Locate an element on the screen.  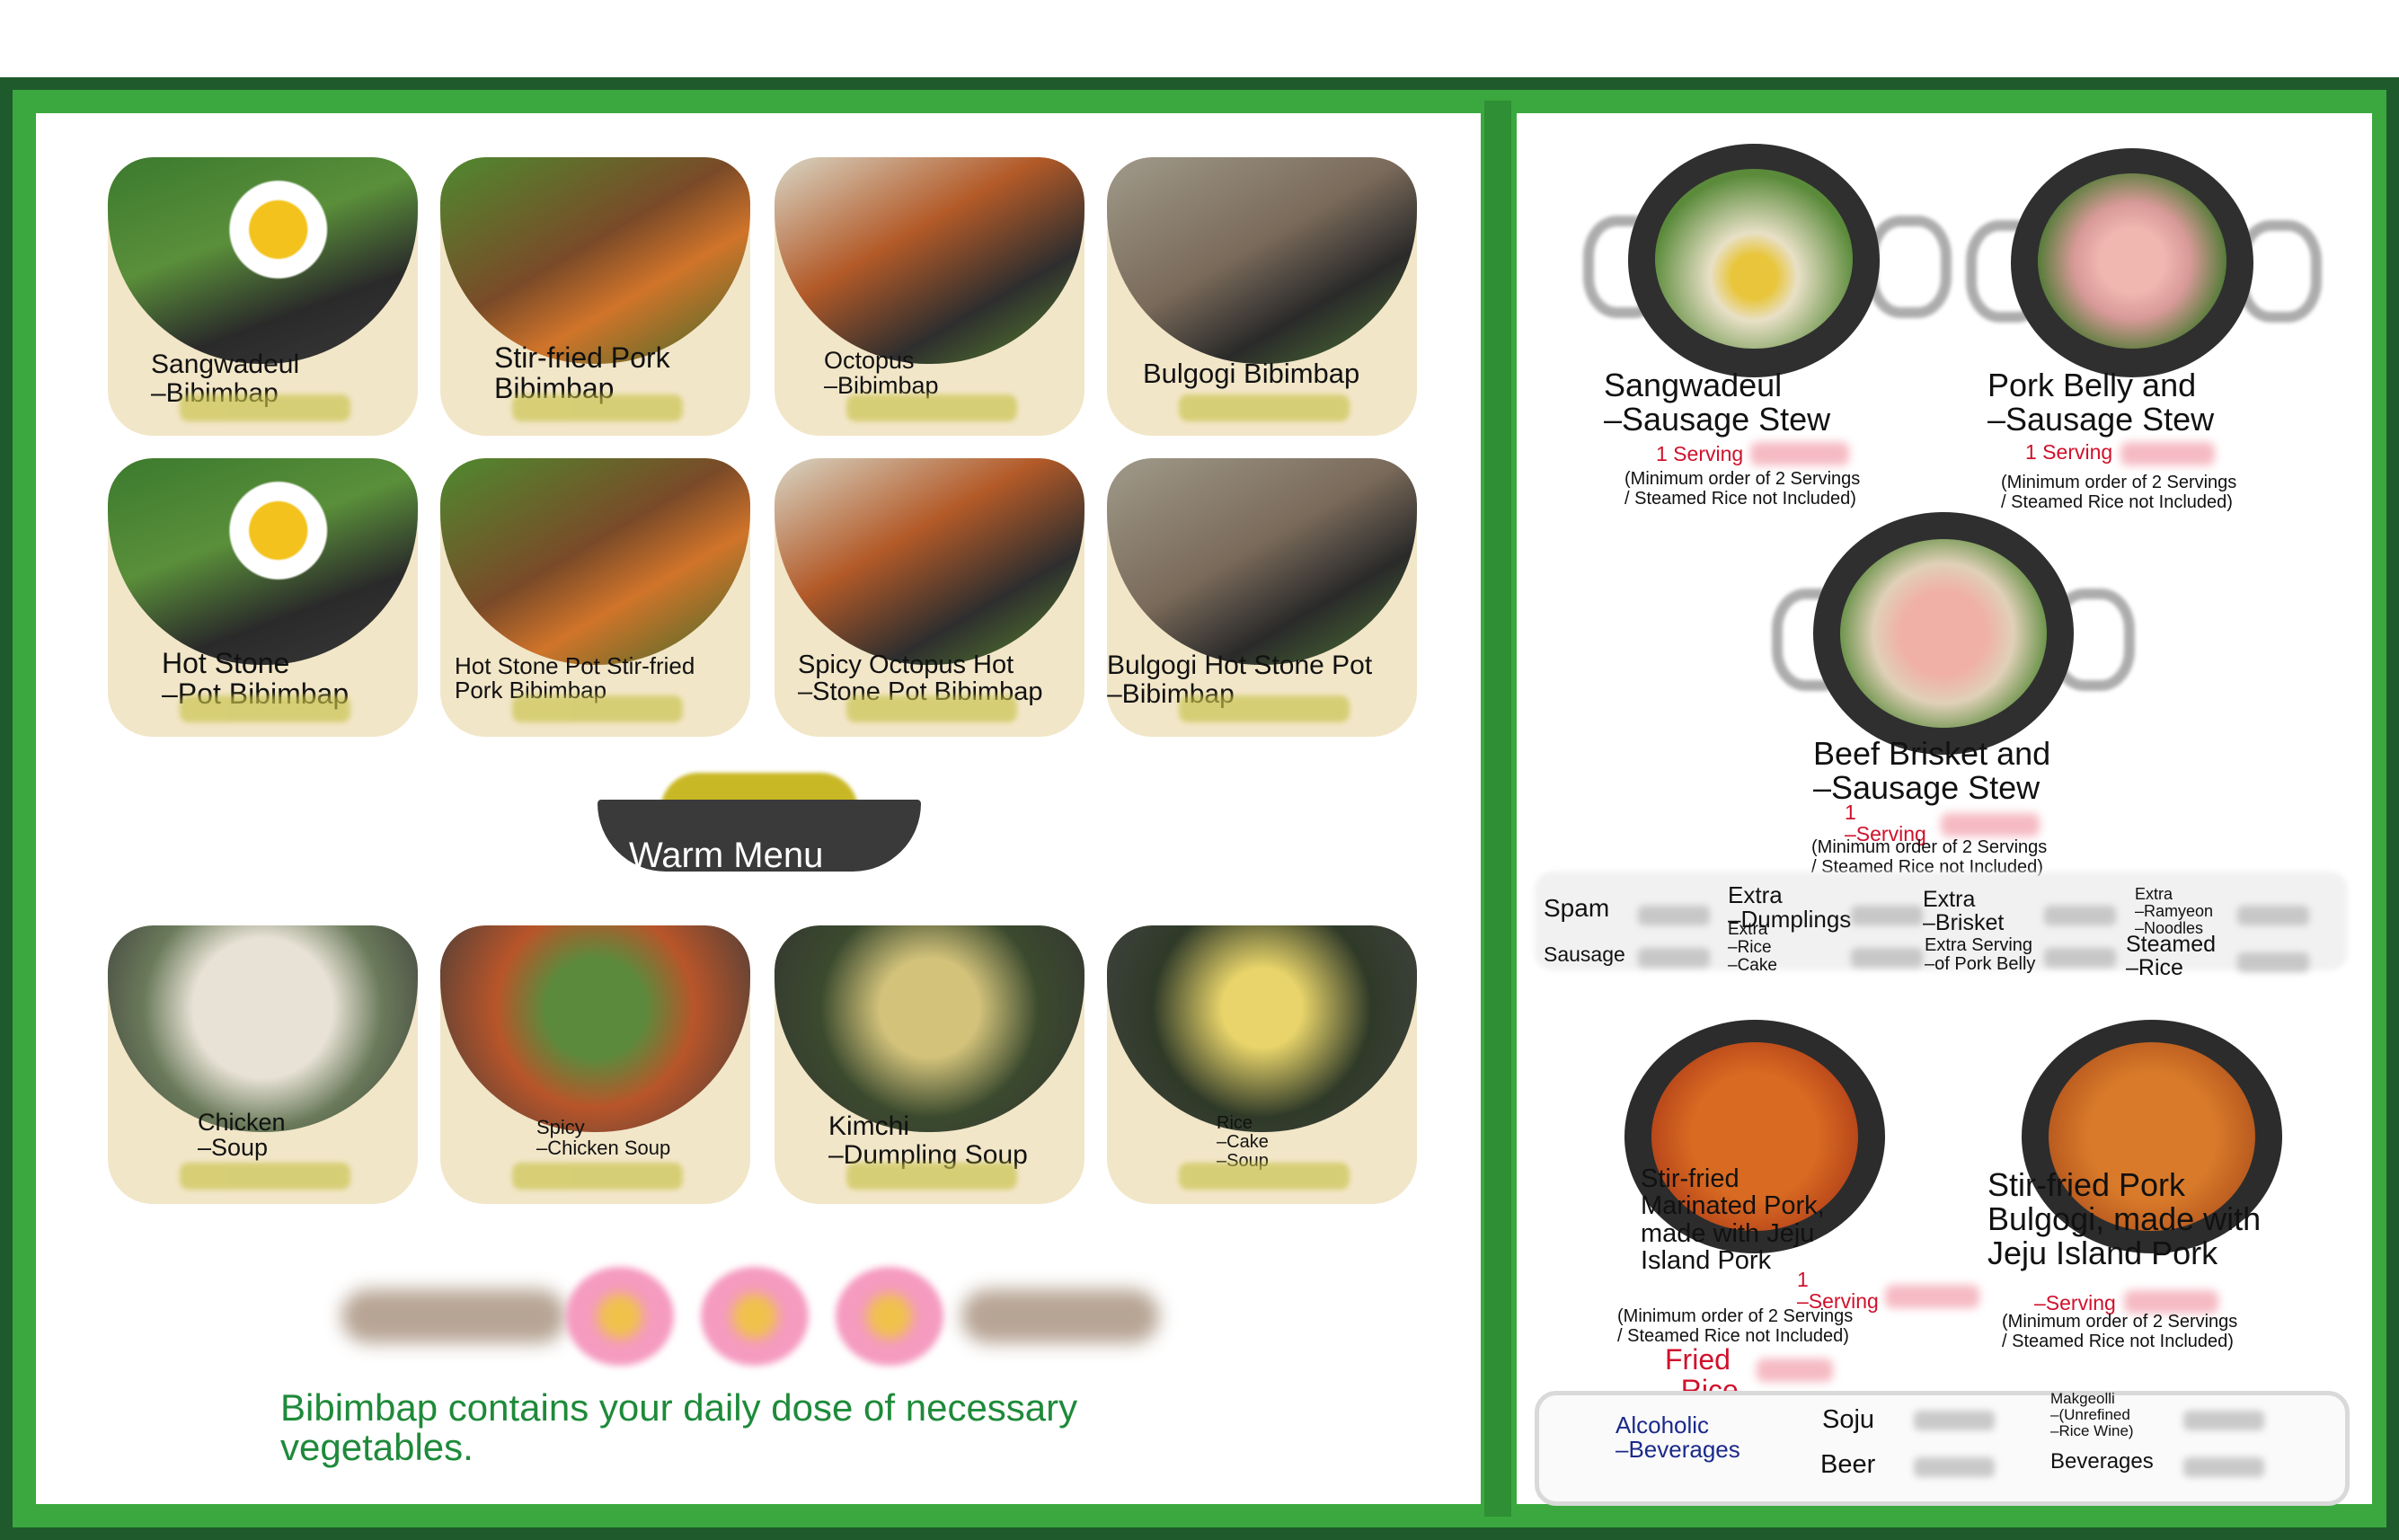
dish-tile-bulgogi-hot-stone-pot: Bulgogi Hot Stone Pot –Bibimbap is located at coordinates (1262, 597).